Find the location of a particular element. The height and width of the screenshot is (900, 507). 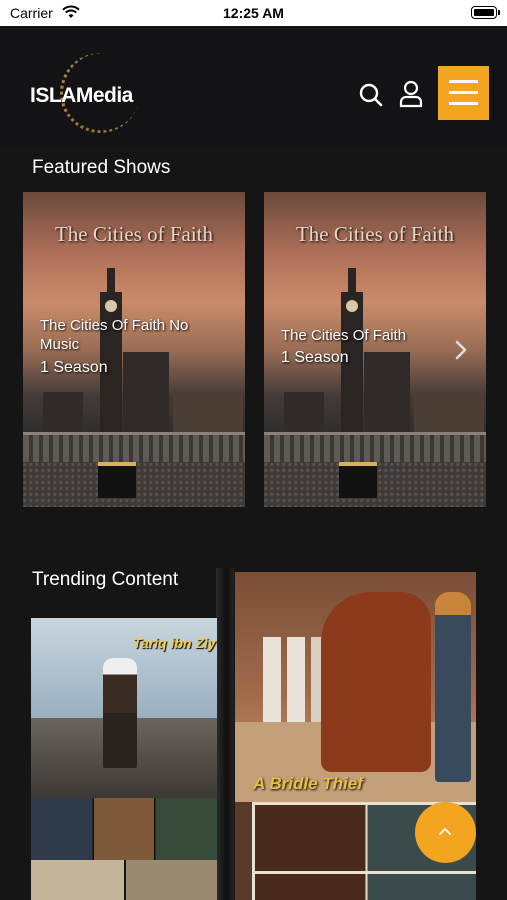

status-bar: Carrier 12:25 AM is located at coordinates (253, 13).